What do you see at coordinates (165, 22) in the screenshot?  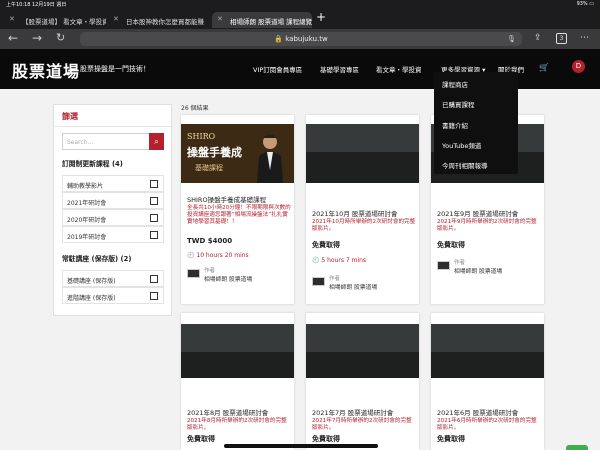 I see `tab-label: 日本股神教你怎麼買都能賺` at bounding box center [165, 22].